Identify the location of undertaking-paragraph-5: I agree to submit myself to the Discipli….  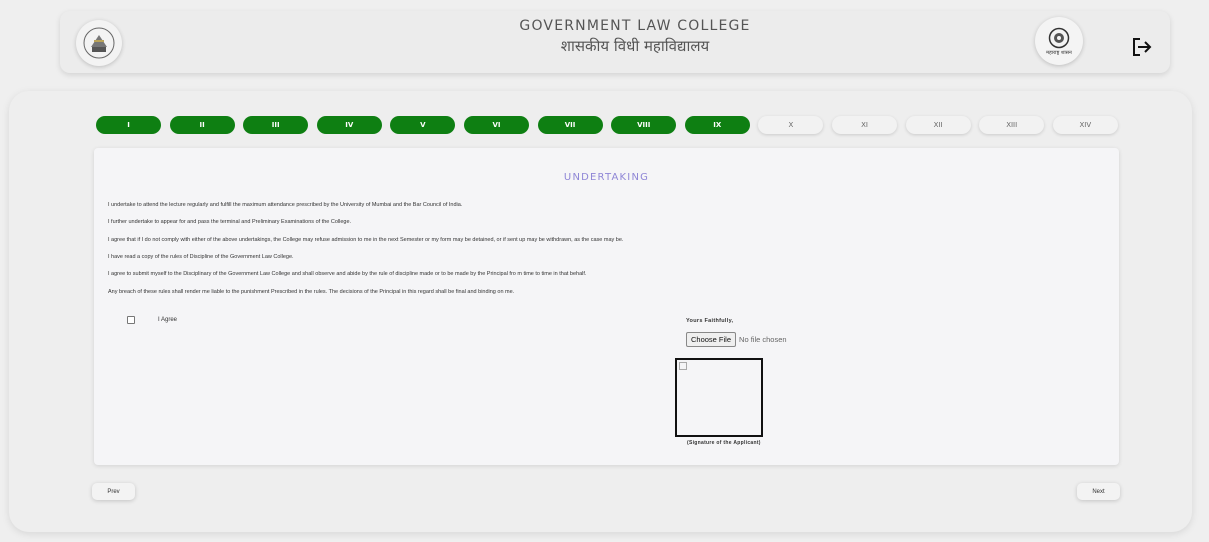
(347, 274).